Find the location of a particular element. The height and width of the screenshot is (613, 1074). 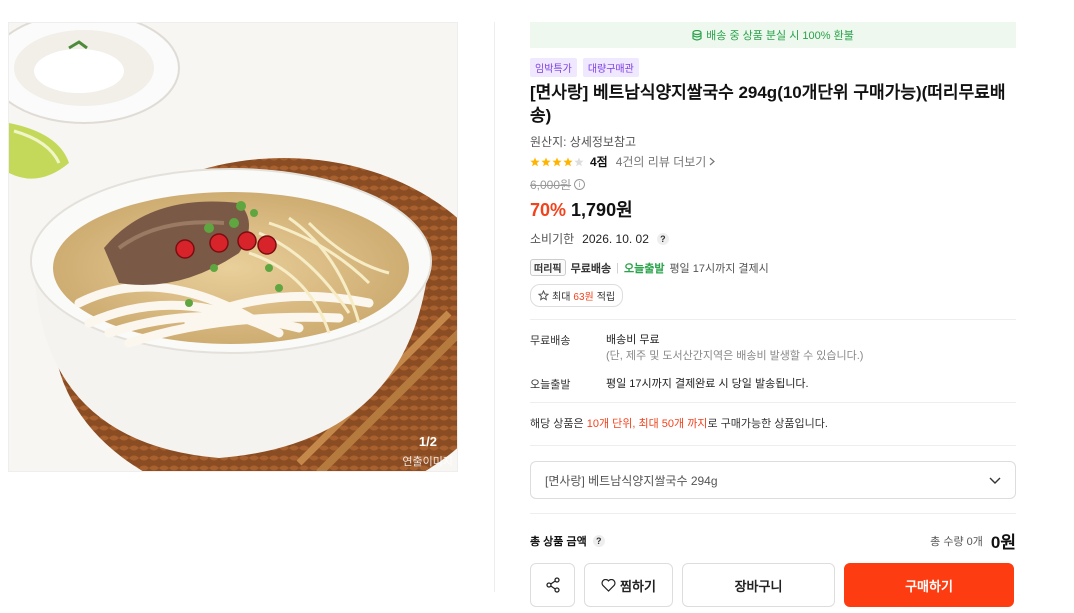

divider is located at coordinates (773, 445).